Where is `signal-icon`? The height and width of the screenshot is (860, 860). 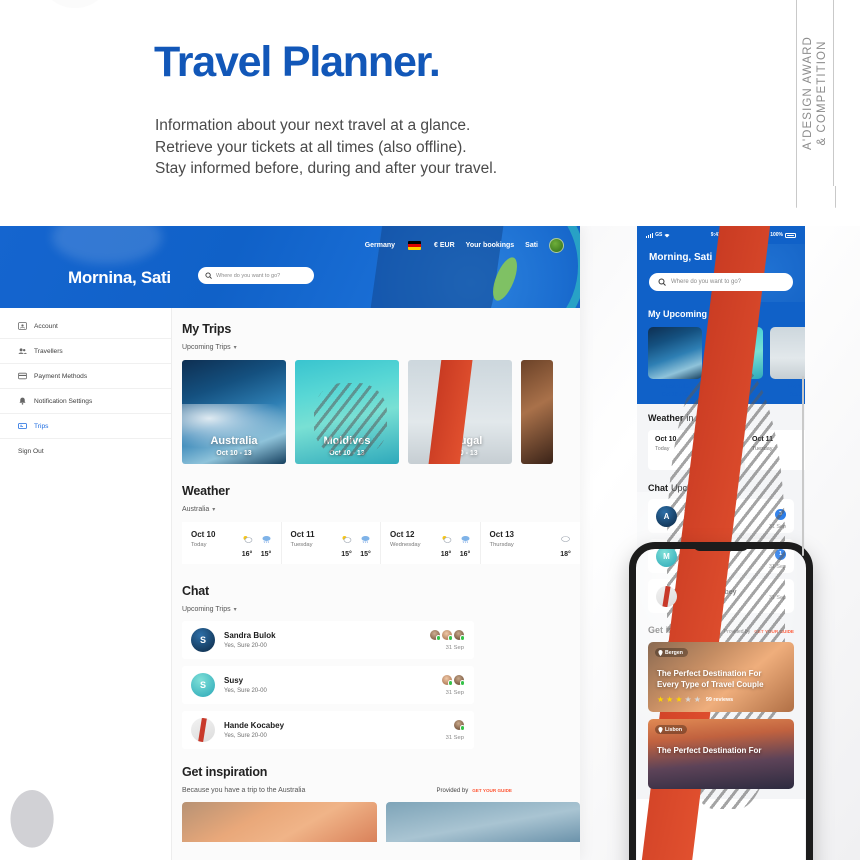 signal-icon is located at coordinates (650, 235).